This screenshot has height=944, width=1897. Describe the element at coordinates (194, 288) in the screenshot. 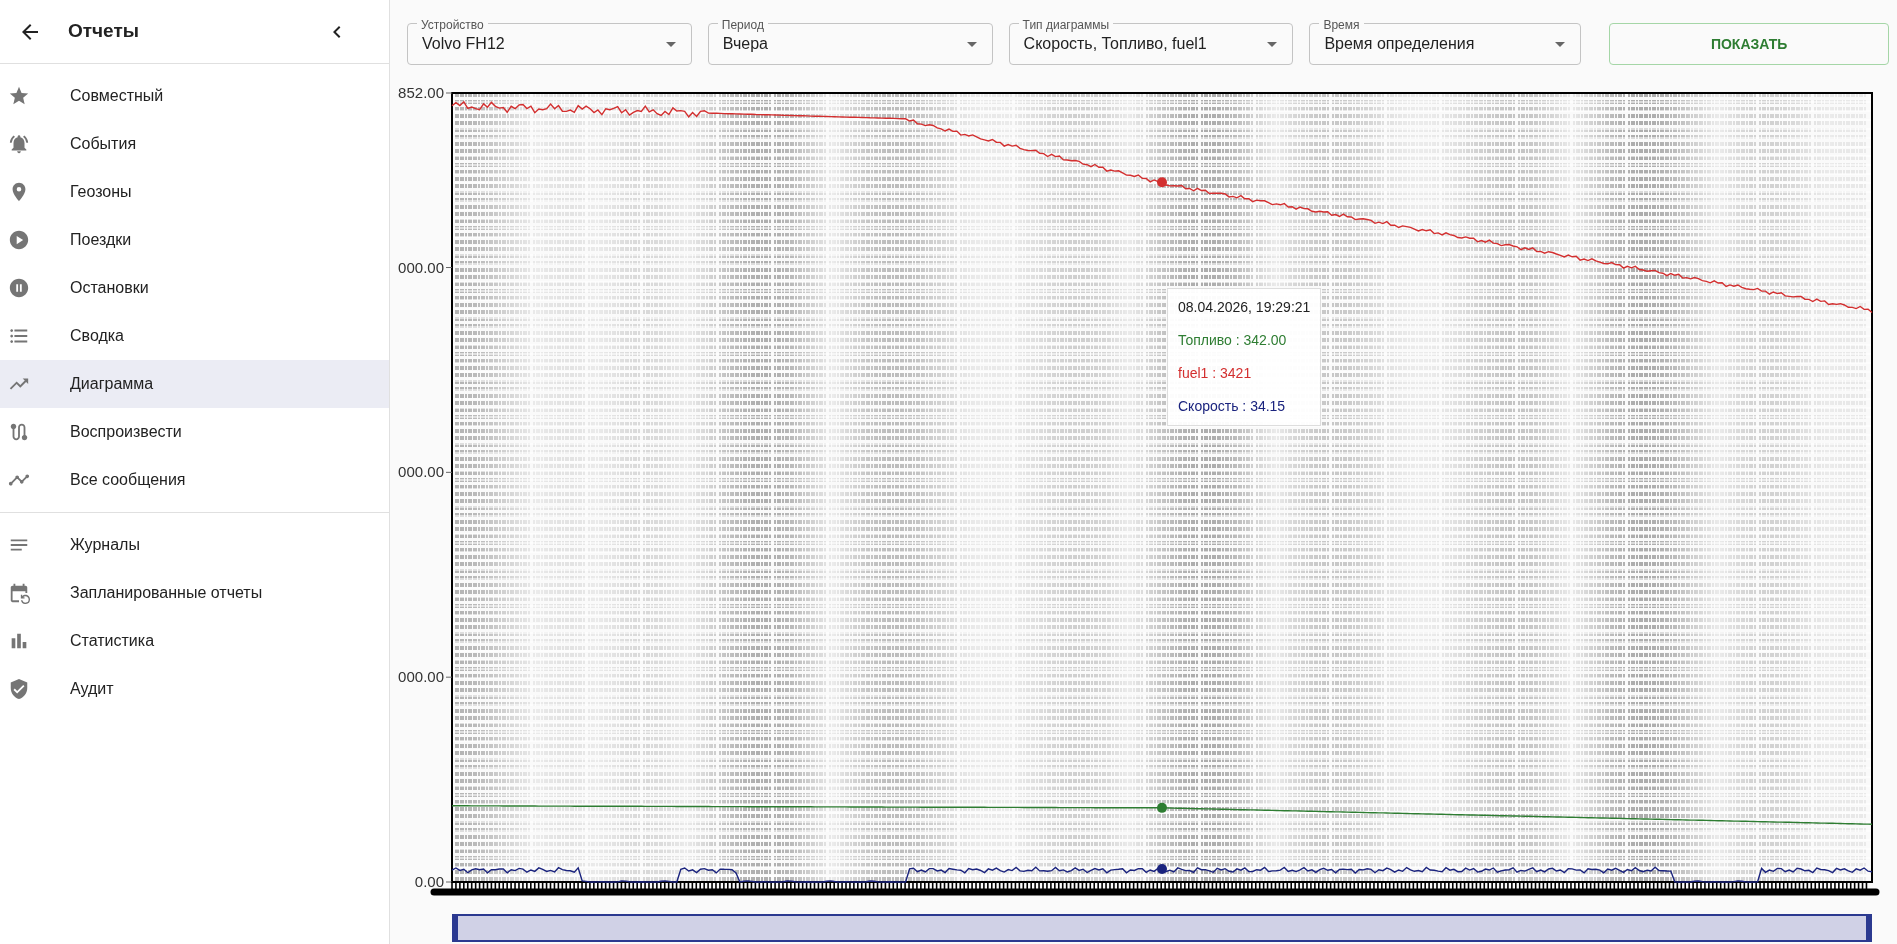

I see `sidebar-item: Остановки` at that location.